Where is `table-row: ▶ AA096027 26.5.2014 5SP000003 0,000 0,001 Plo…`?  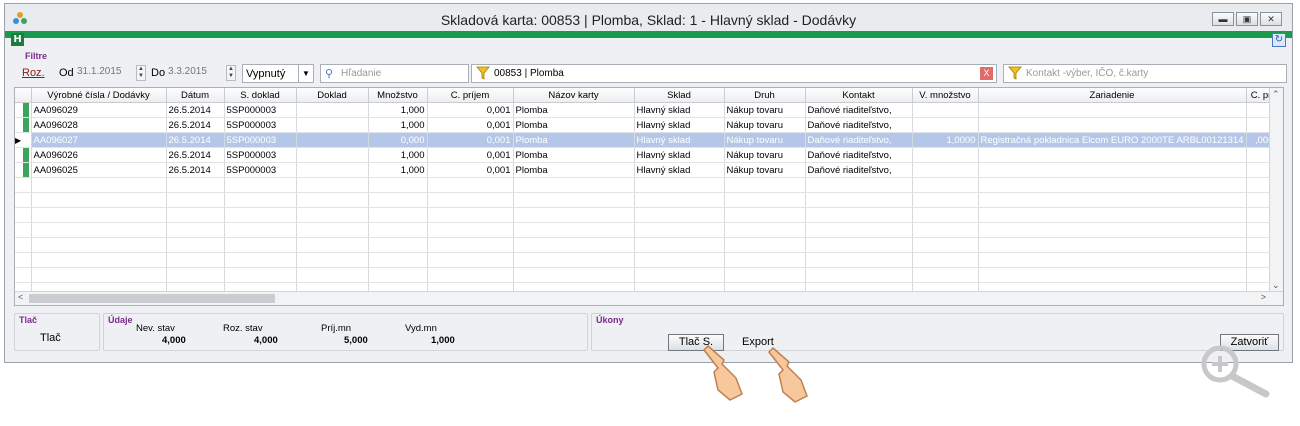
table-row: ▶ AA096027 26.5.2014 5SP000003 0,000 0,001 Plo… is located at coordinates (646, 140).